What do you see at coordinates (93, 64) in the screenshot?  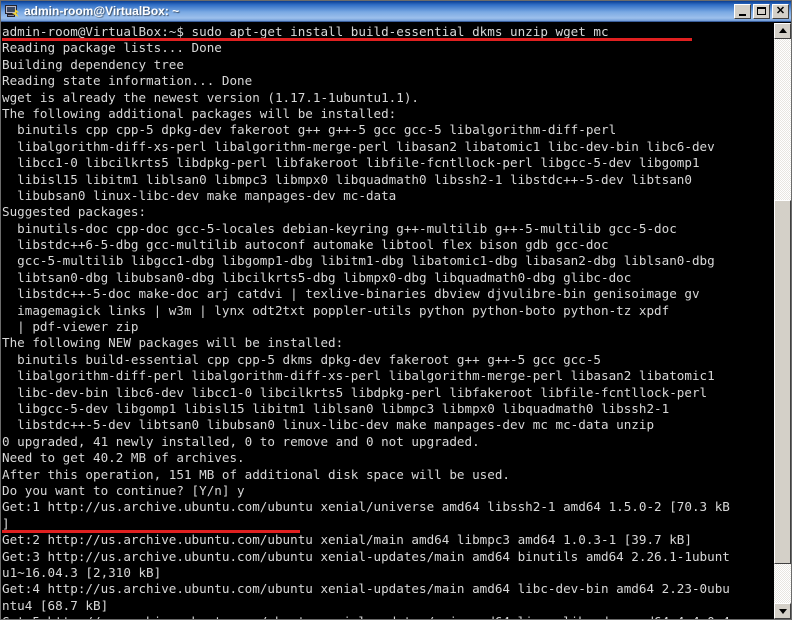 I see `terminal-line: Building dependency tree` at bounding box center [93, 64].